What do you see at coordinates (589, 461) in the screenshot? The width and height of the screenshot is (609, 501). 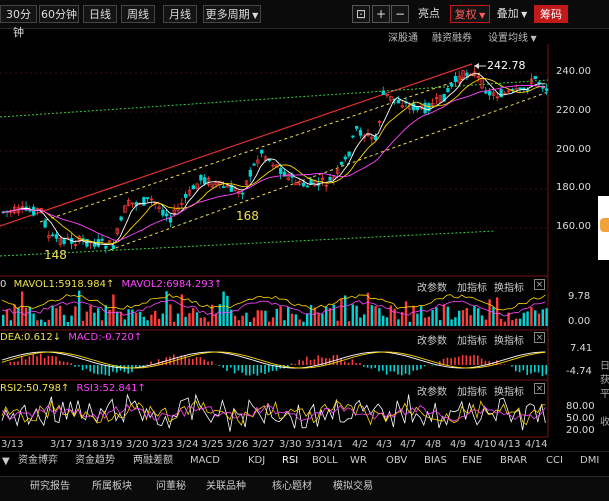 I see `indicator-tab-dmi: DMI` at bounding box center [589, 461].